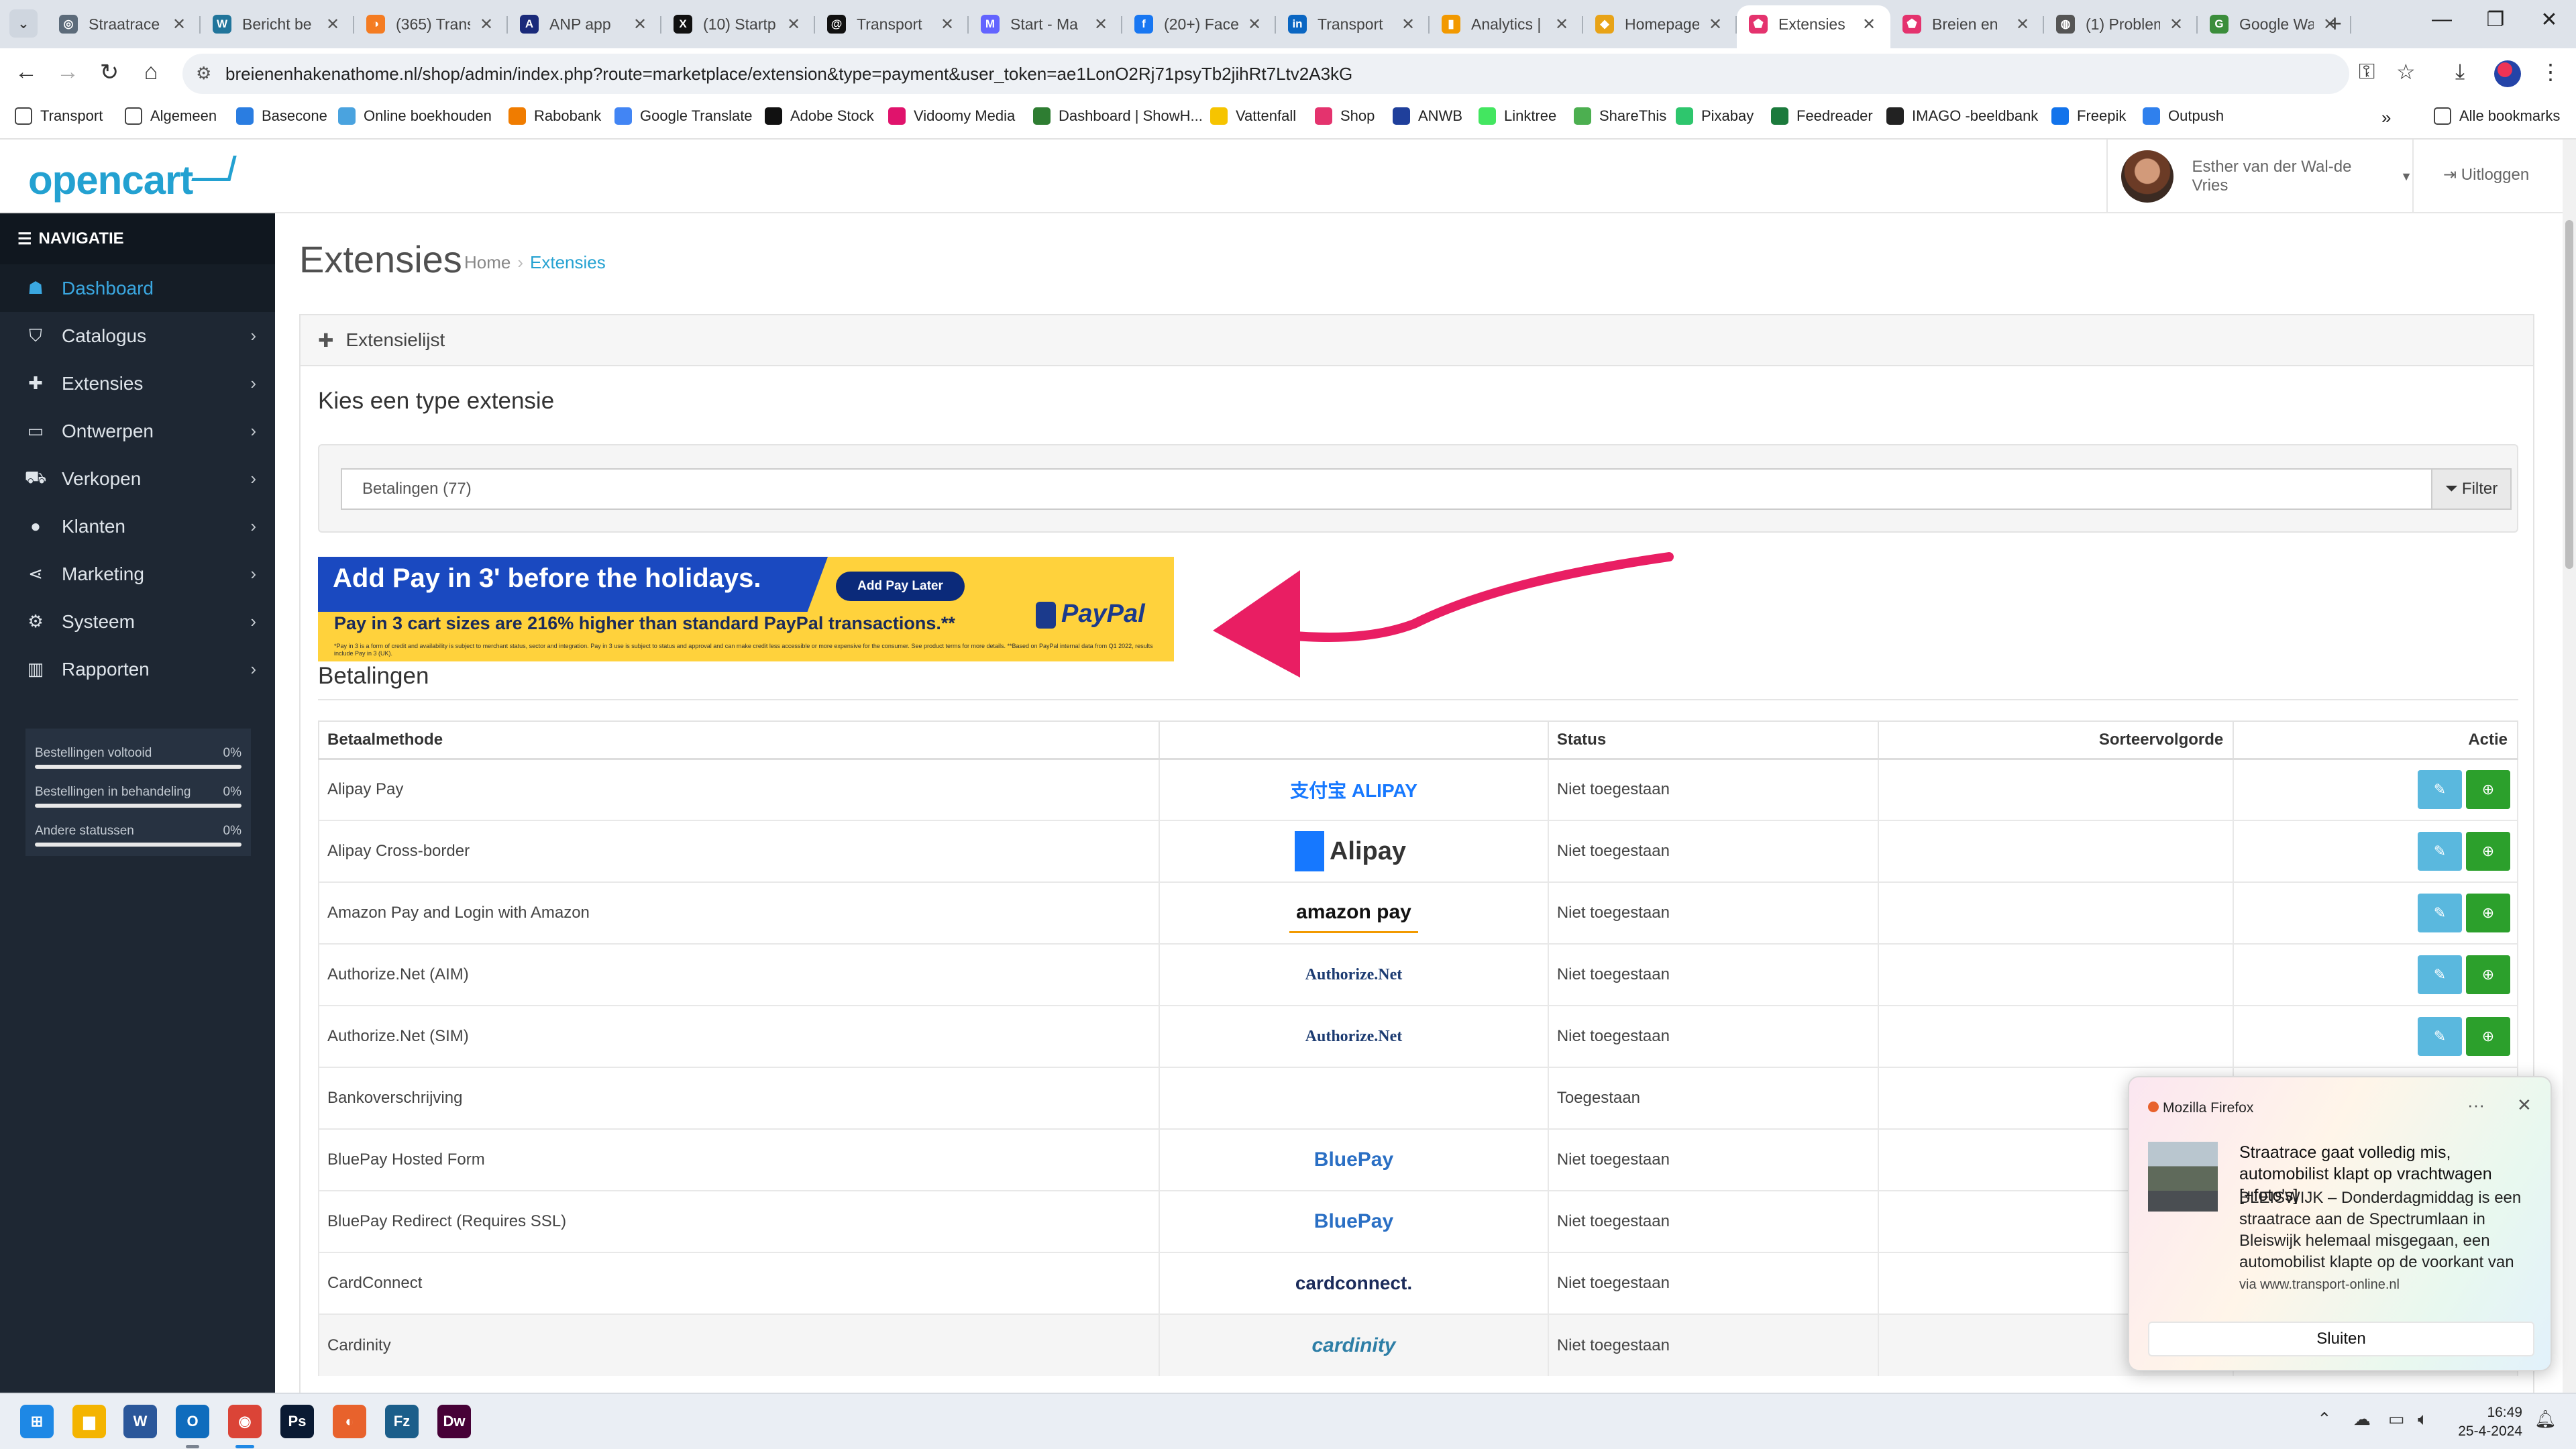  I want to click on bookmark-item: ANWB, so click(1427, 116).